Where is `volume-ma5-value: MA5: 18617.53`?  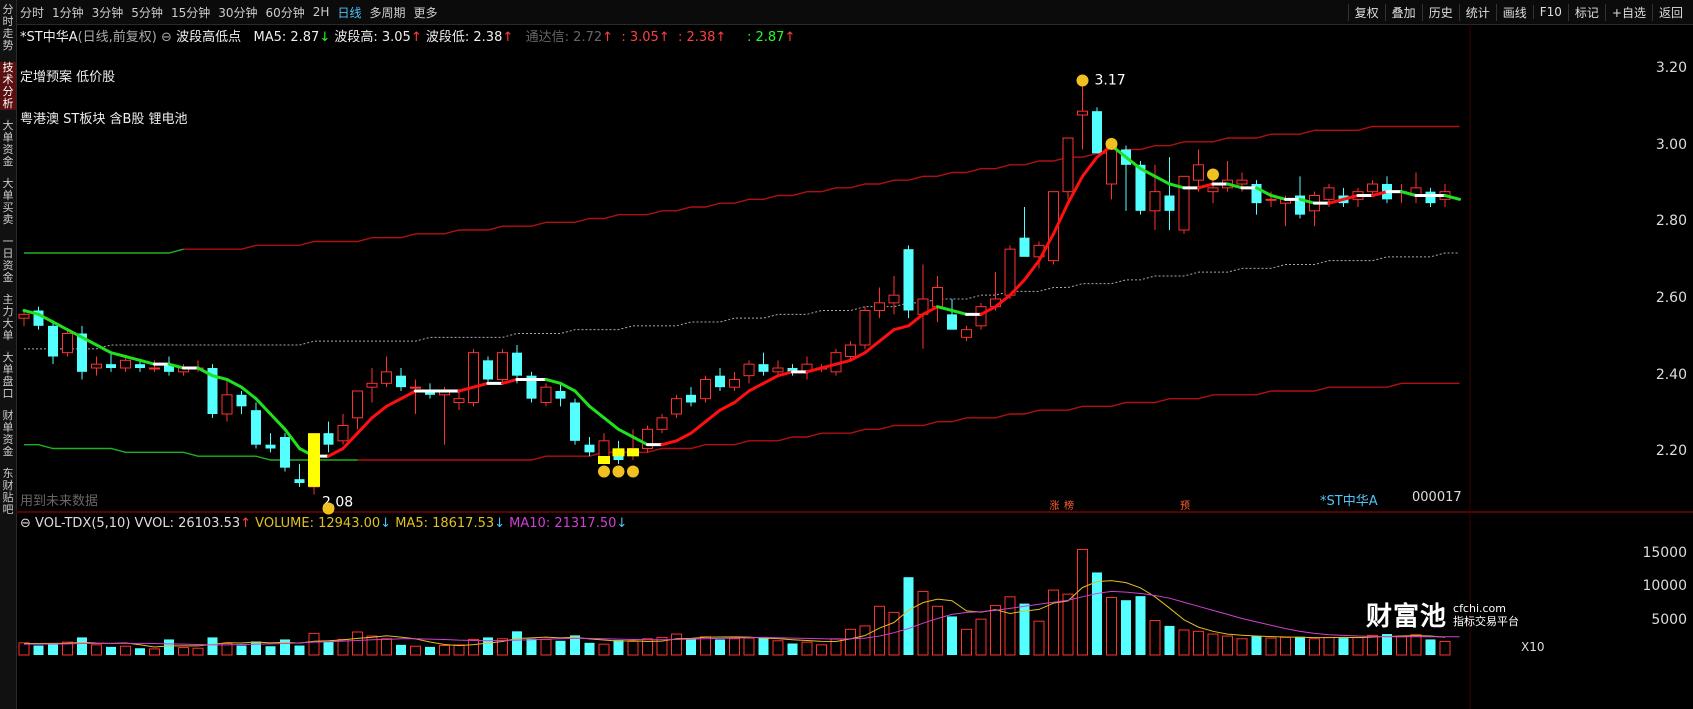
volume-ma5-value: MA5: 18617.53 is located at coordinates (445, 523).